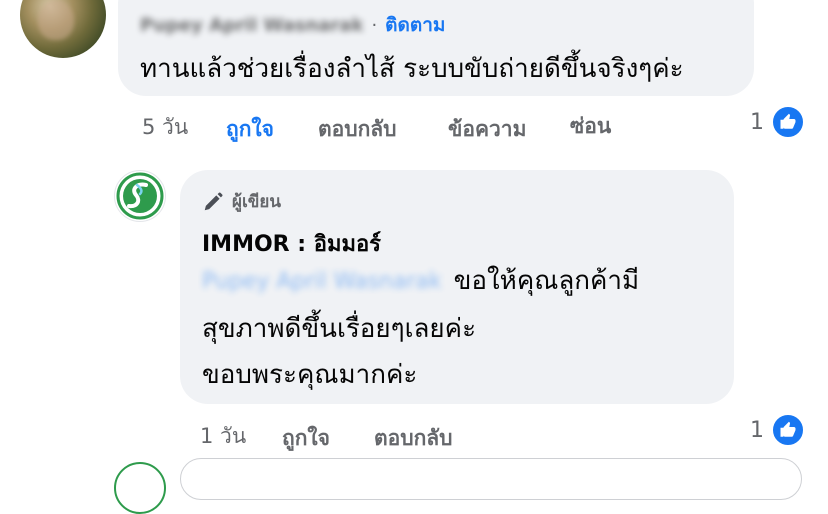 This screenshot has height=514, width=828. I want to click on reply-time: 1 วัน, so click(223, 436).